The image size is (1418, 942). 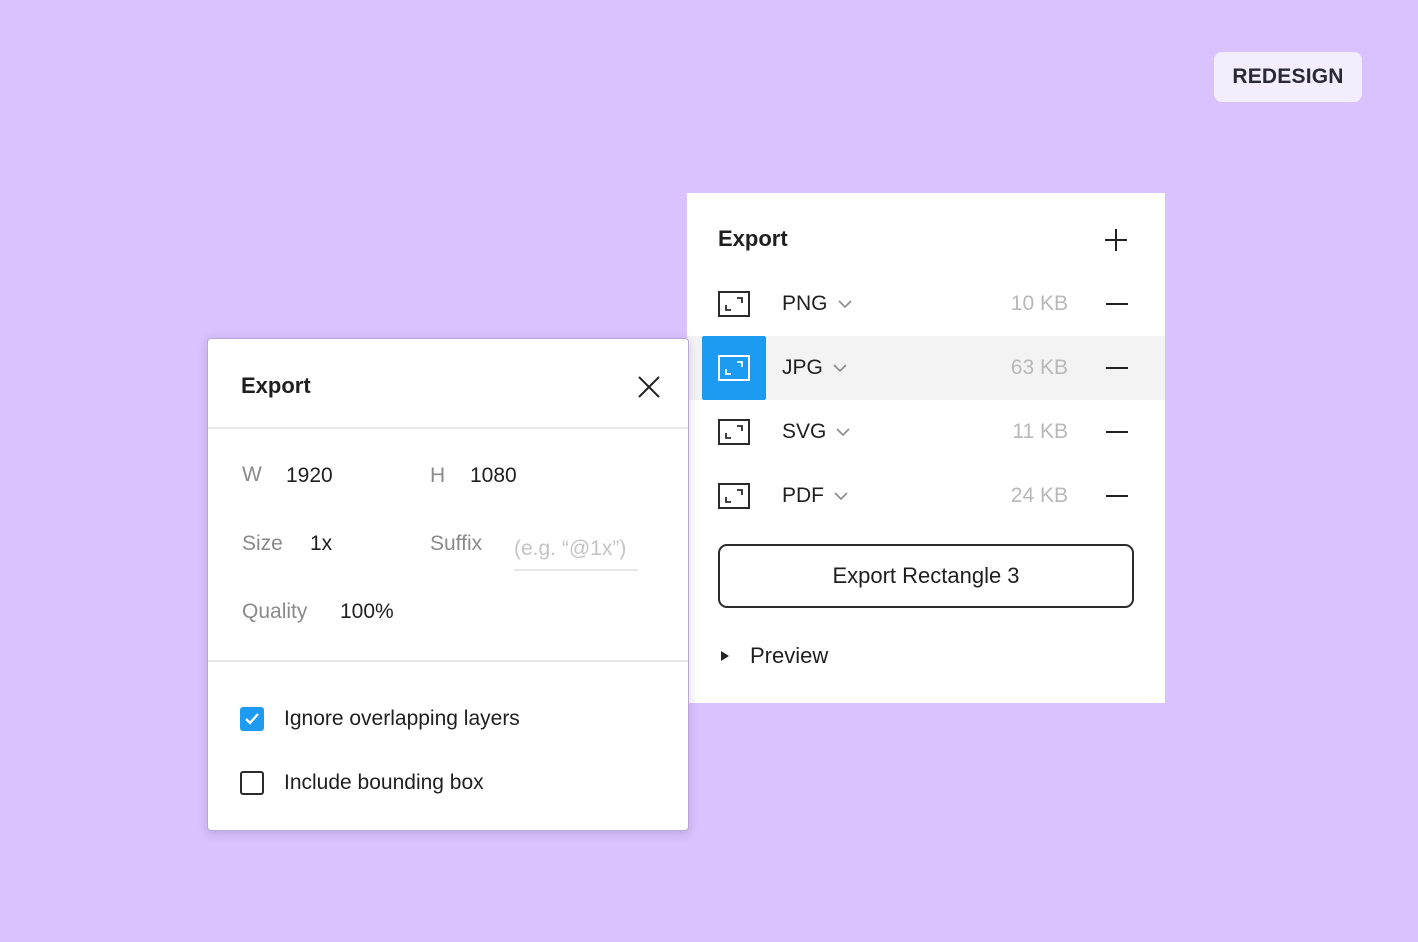 I want to click on height-label: H, so click(x=438, y=475).